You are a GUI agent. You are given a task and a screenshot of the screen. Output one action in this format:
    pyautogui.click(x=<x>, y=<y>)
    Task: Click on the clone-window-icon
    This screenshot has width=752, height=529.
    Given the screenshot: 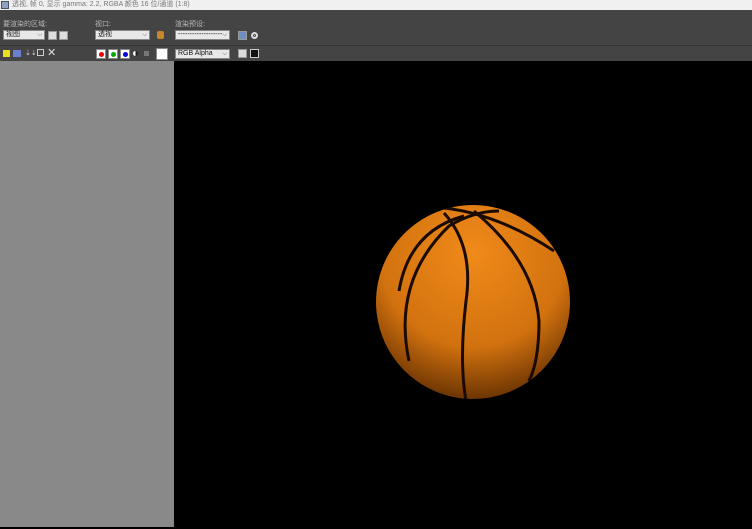 What is the action you would take?
    pyautogui.click(x=17, y=53)
    